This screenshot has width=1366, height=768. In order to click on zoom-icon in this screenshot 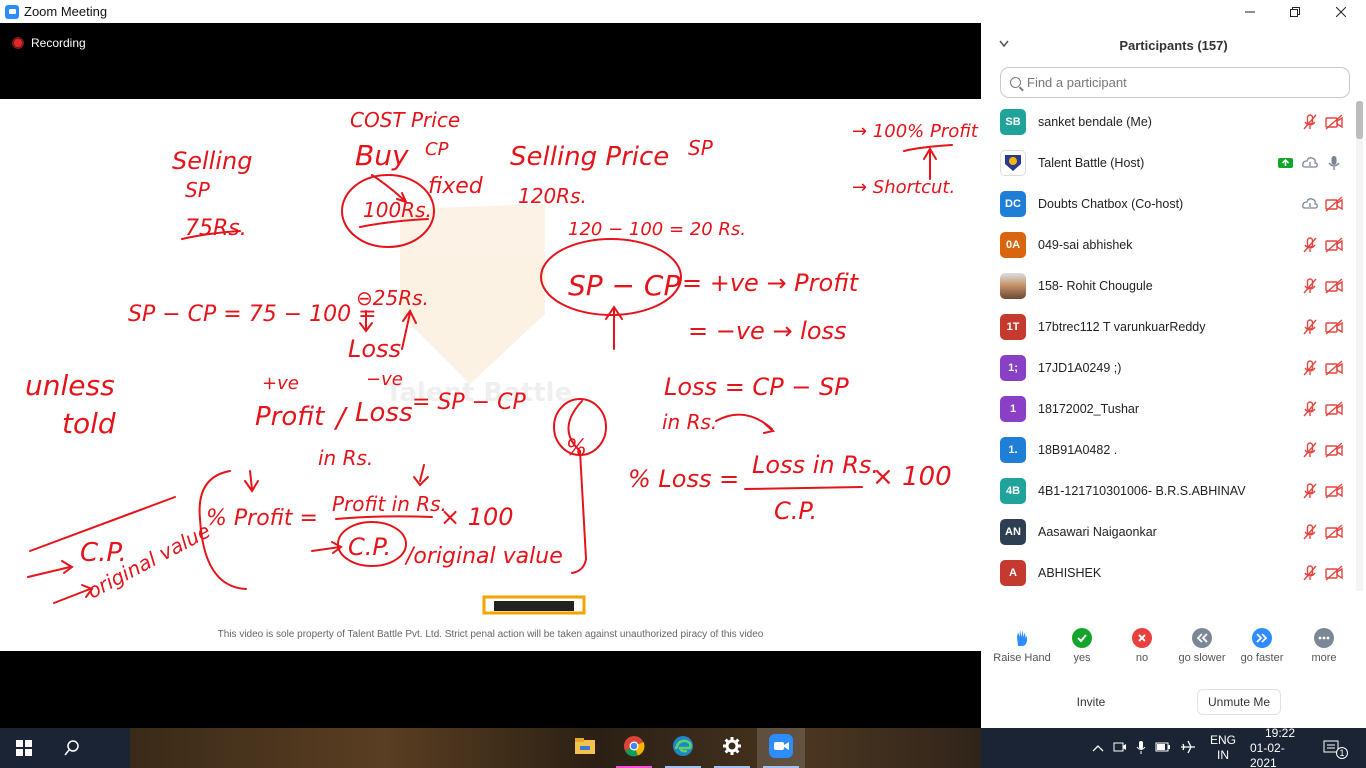, I will do `click(781, 748)`.